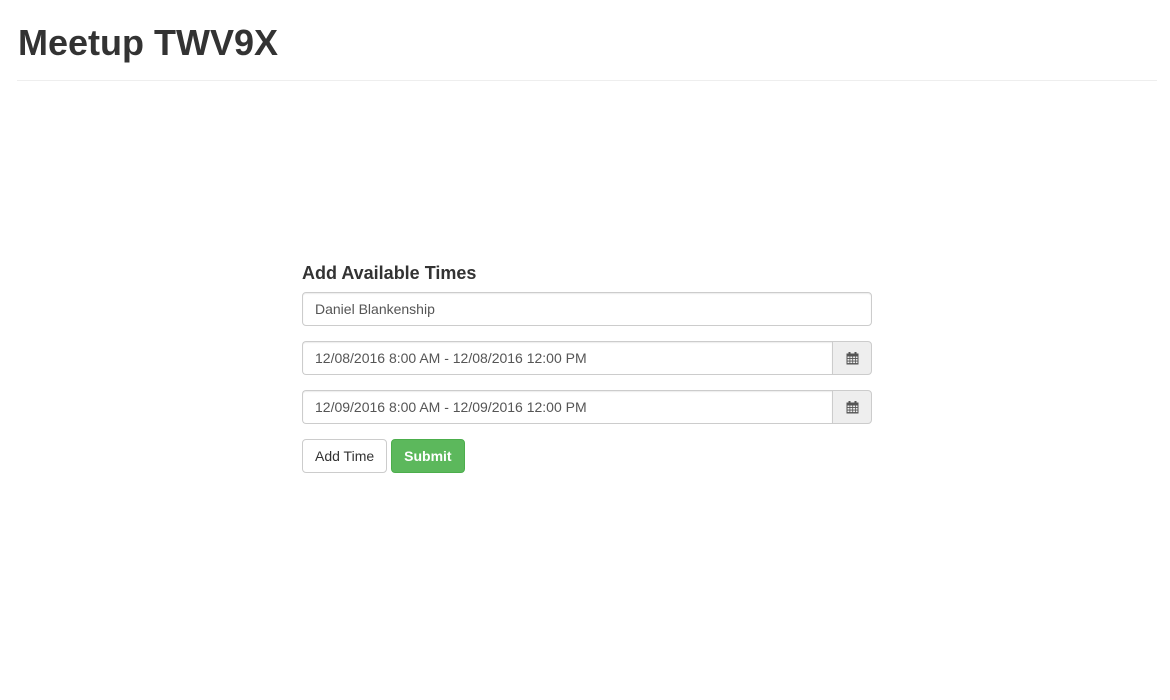  I want to click on form-heading: Add Available Times, so click(389, 273).